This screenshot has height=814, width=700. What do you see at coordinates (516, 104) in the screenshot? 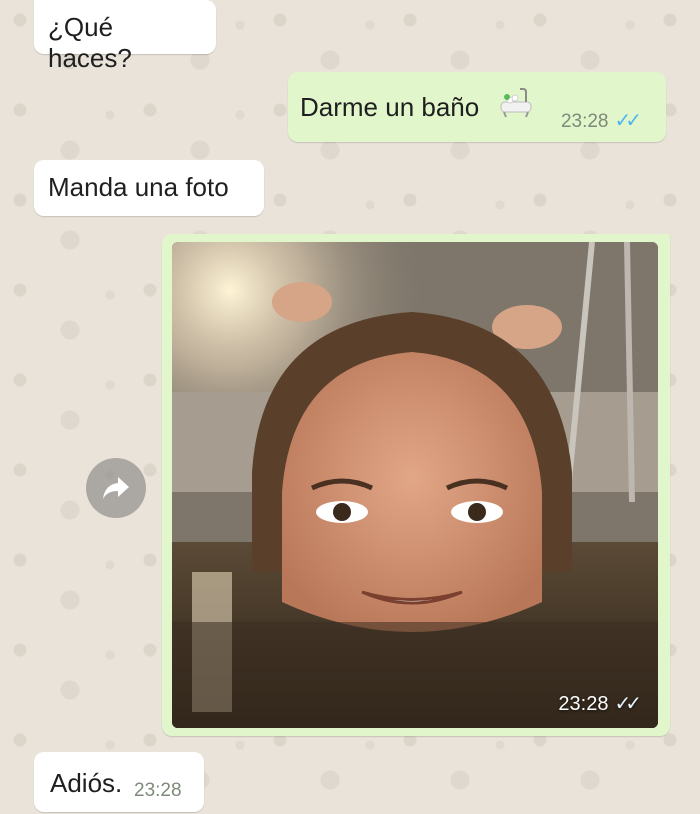
I see `bathtub-icon` at bounding box center [516, 104].